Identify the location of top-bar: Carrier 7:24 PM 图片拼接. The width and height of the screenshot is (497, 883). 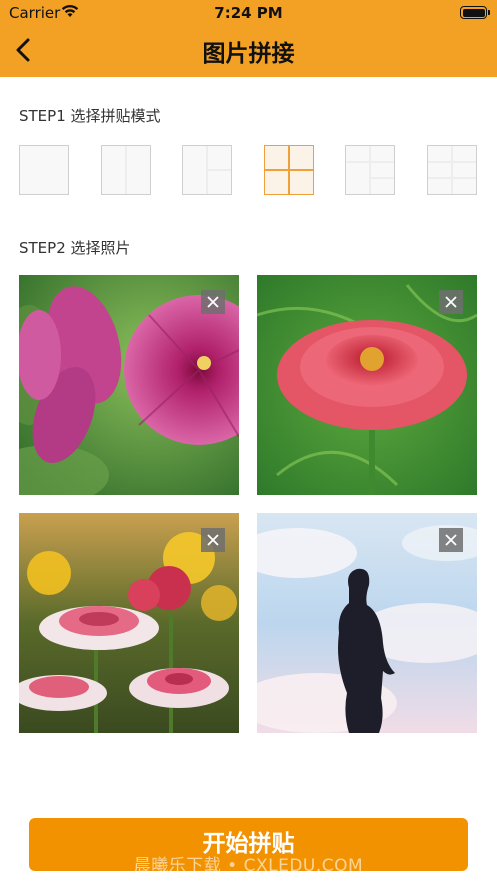
(248, 38).